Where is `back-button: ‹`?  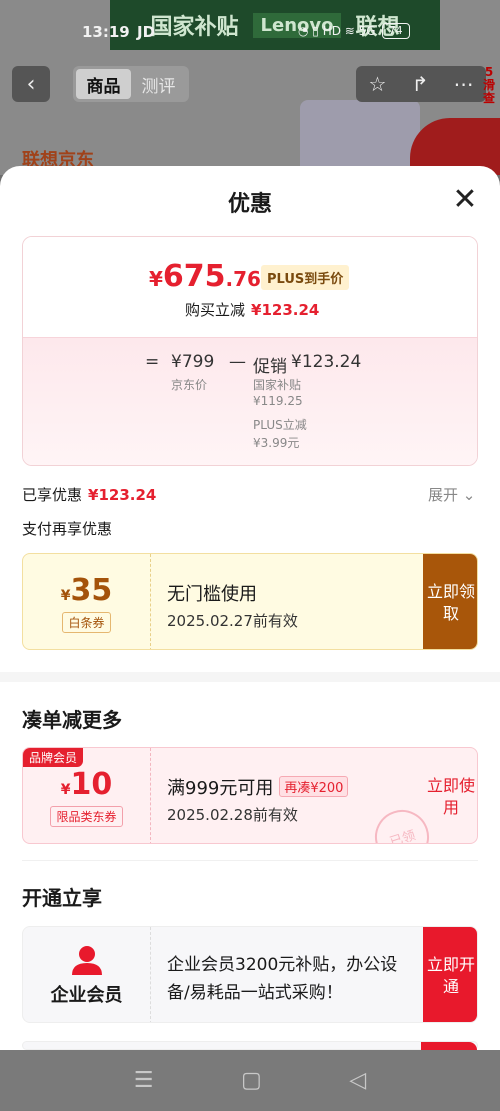
back-button: ‹ is located at coordinates (31, 84).